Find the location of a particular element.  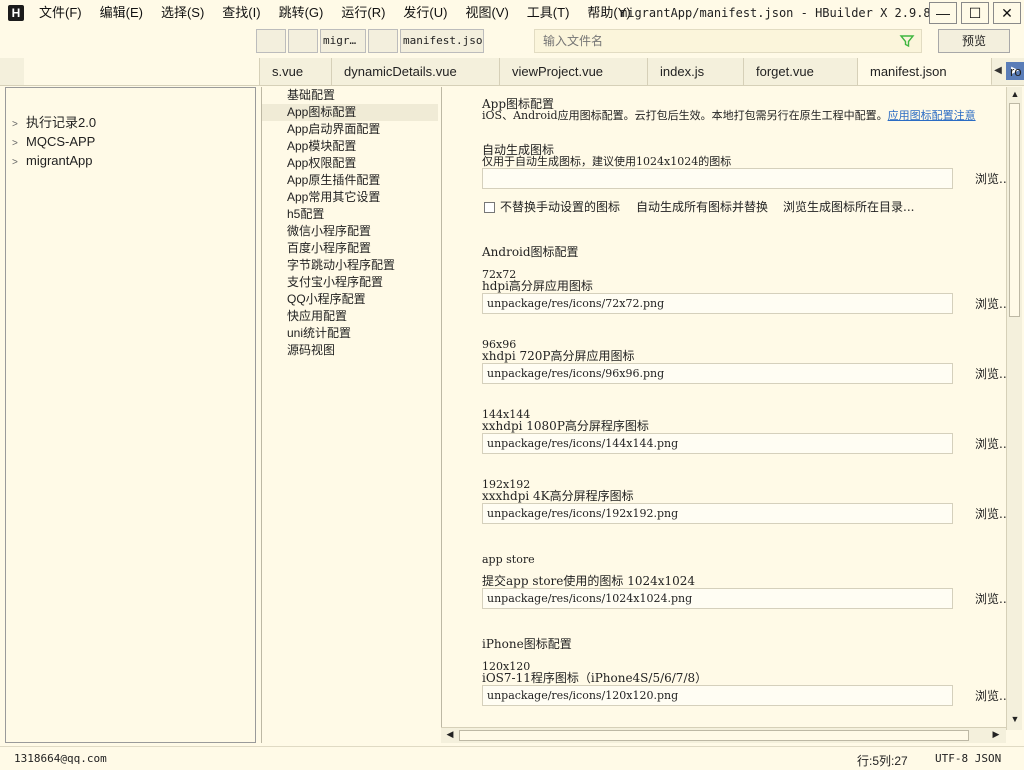

nav-basic-config: 基础配置 is located at coordinates (311, 95).